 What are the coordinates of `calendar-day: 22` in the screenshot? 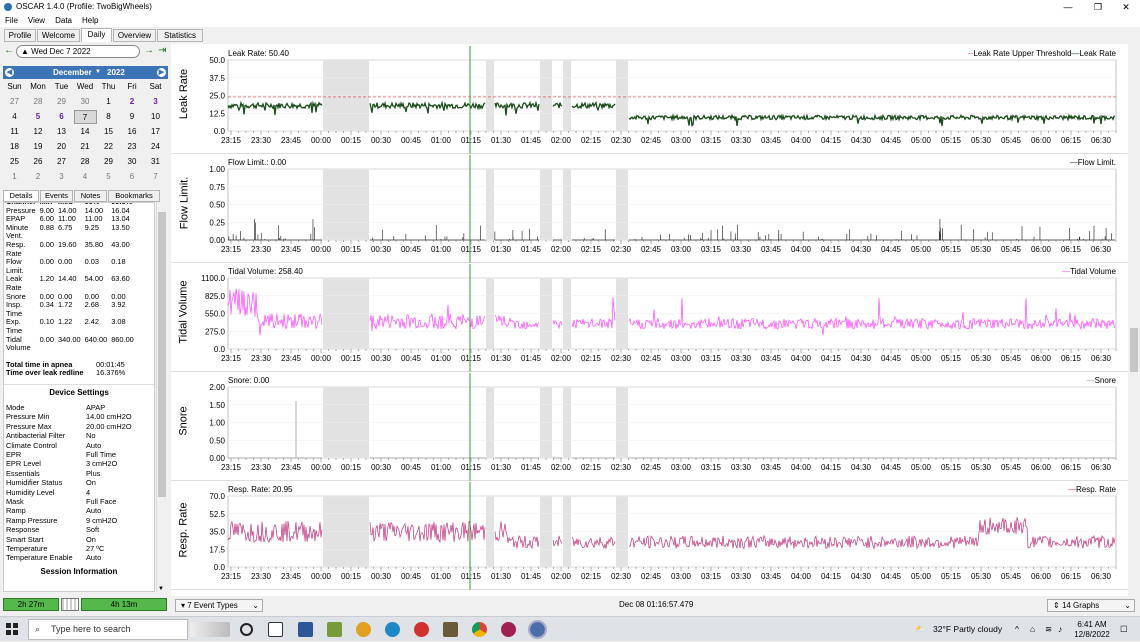 It's located at (108, 147).